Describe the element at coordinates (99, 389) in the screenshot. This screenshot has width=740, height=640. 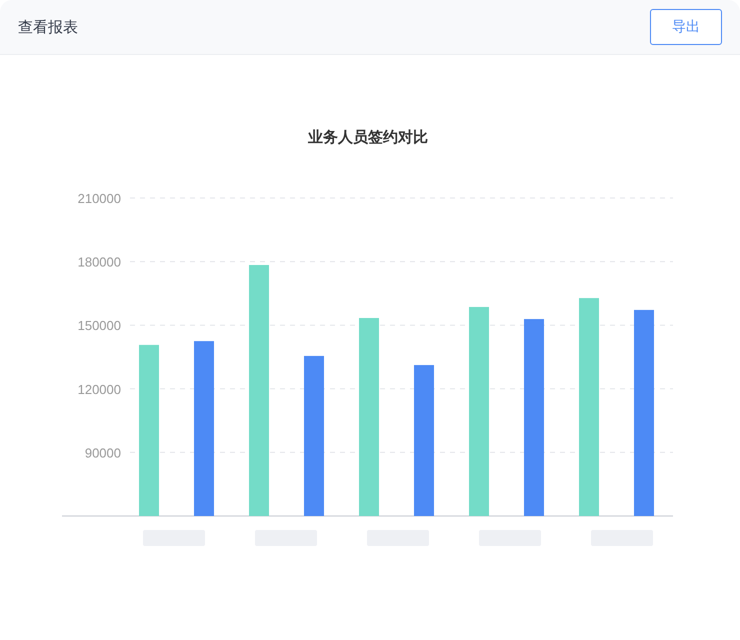
I see `y-tick-label: 120000` at that location.